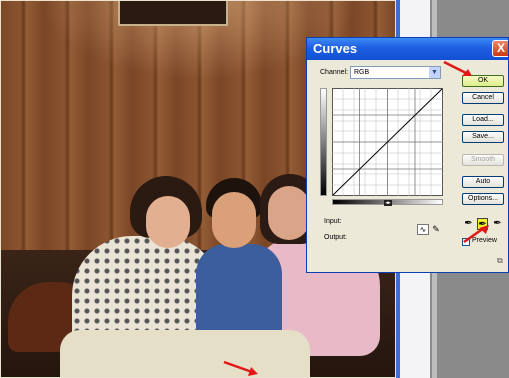  What do you see at coordinates (234, 220) in the screenshot?
I see `person-middle-face` at bounding box center [234, 220].